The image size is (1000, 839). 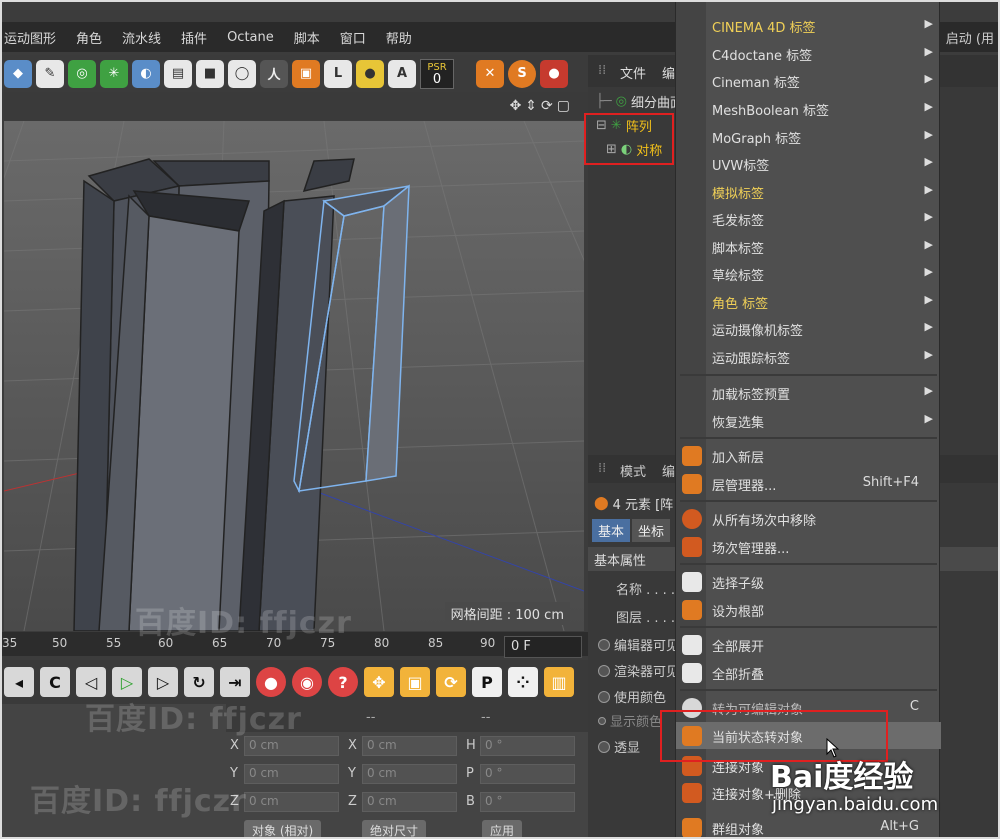 I want to click on tab-coordinates: 坐标, so click(x=651, y=530).